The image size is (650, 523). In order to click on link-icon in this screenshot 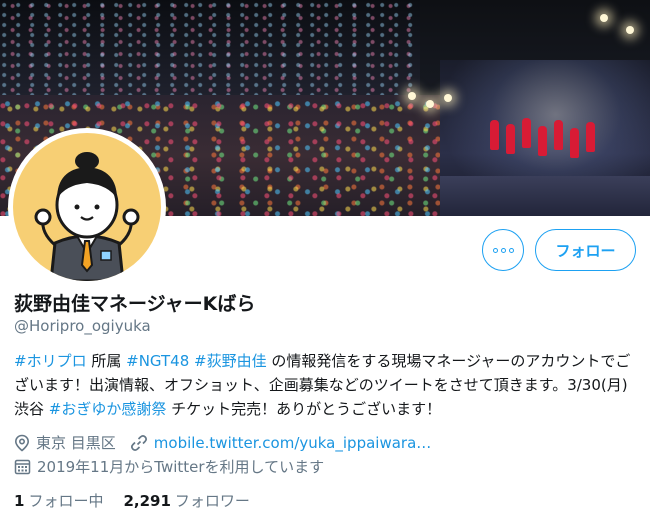, I will do `click(138, 442)`.